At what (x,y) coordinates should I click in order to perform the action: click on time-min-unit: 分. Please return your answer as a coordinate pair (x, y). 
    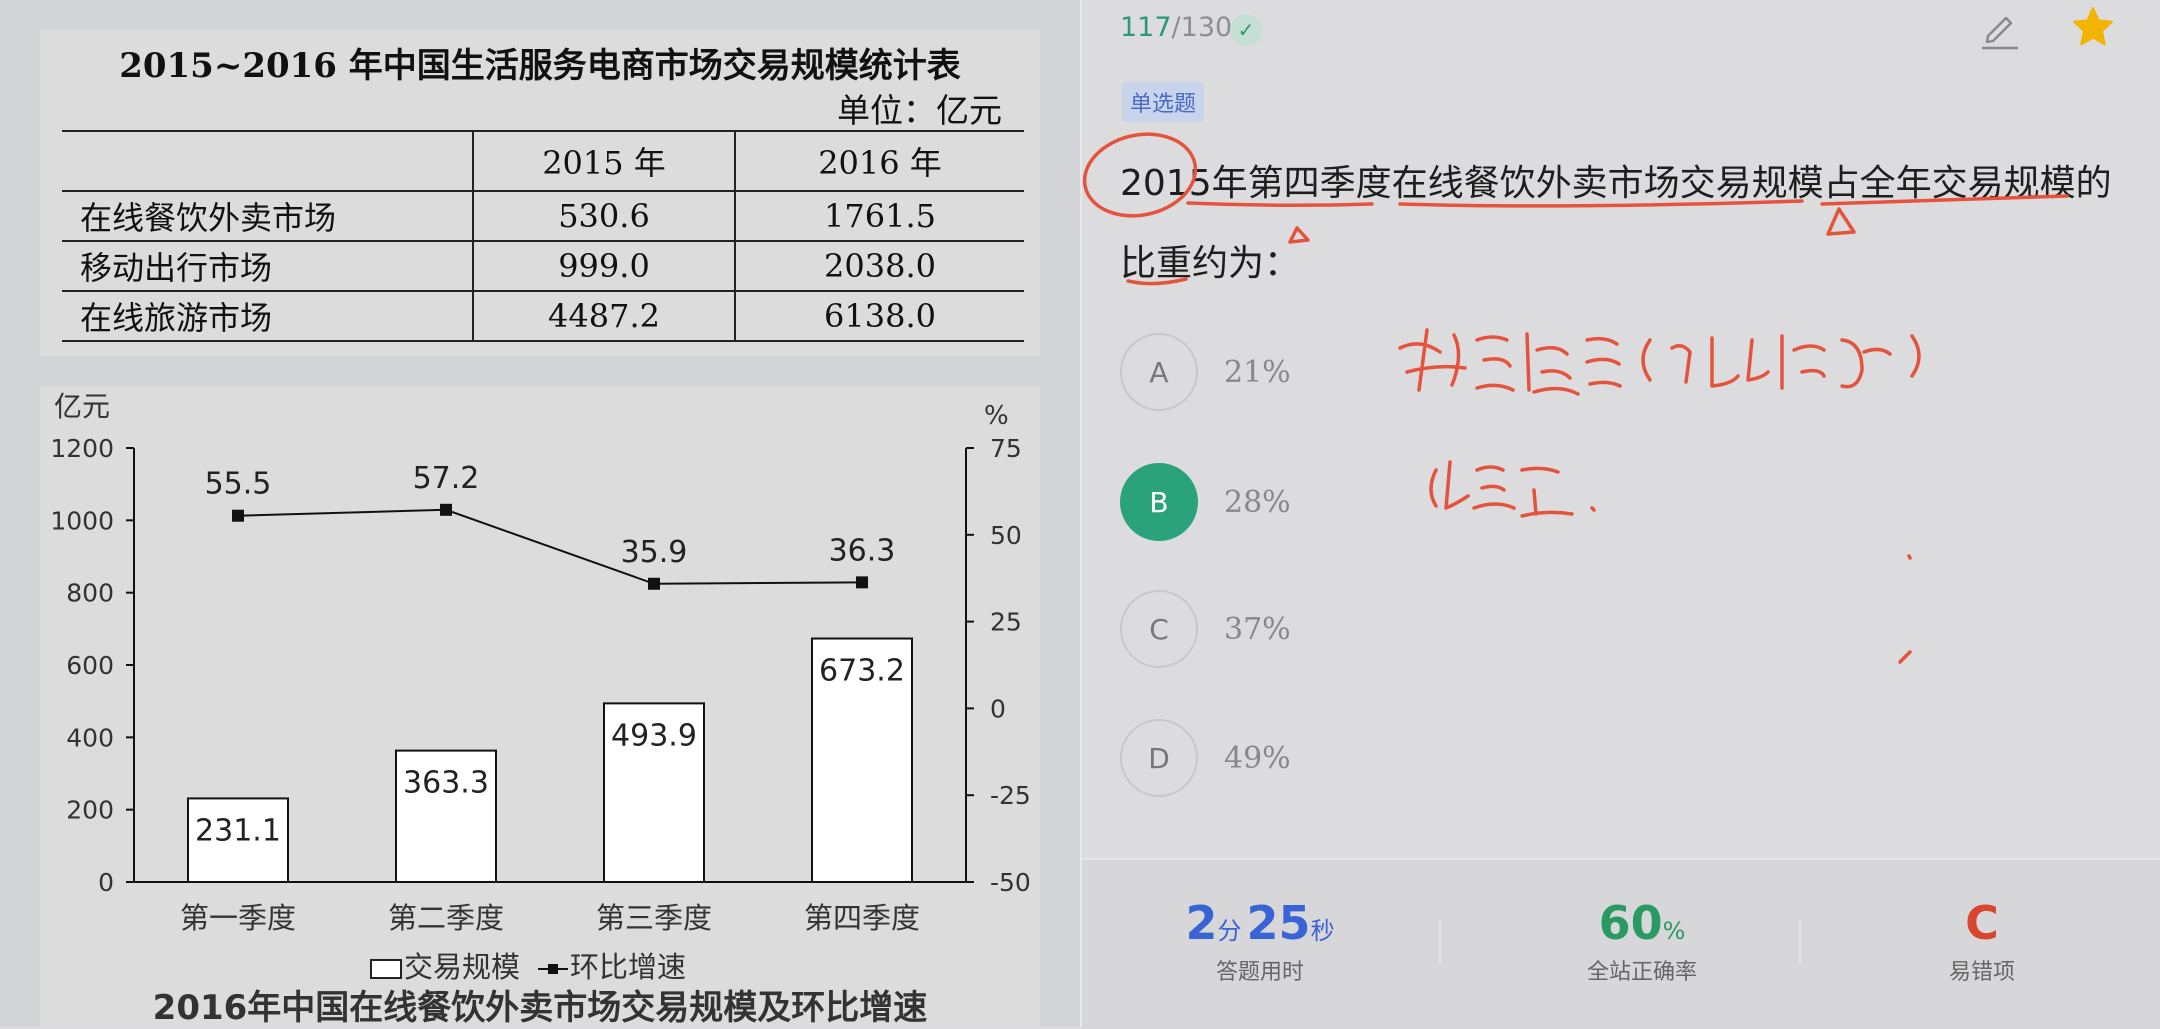
    Looking at the image, I should click on (1229, 931).